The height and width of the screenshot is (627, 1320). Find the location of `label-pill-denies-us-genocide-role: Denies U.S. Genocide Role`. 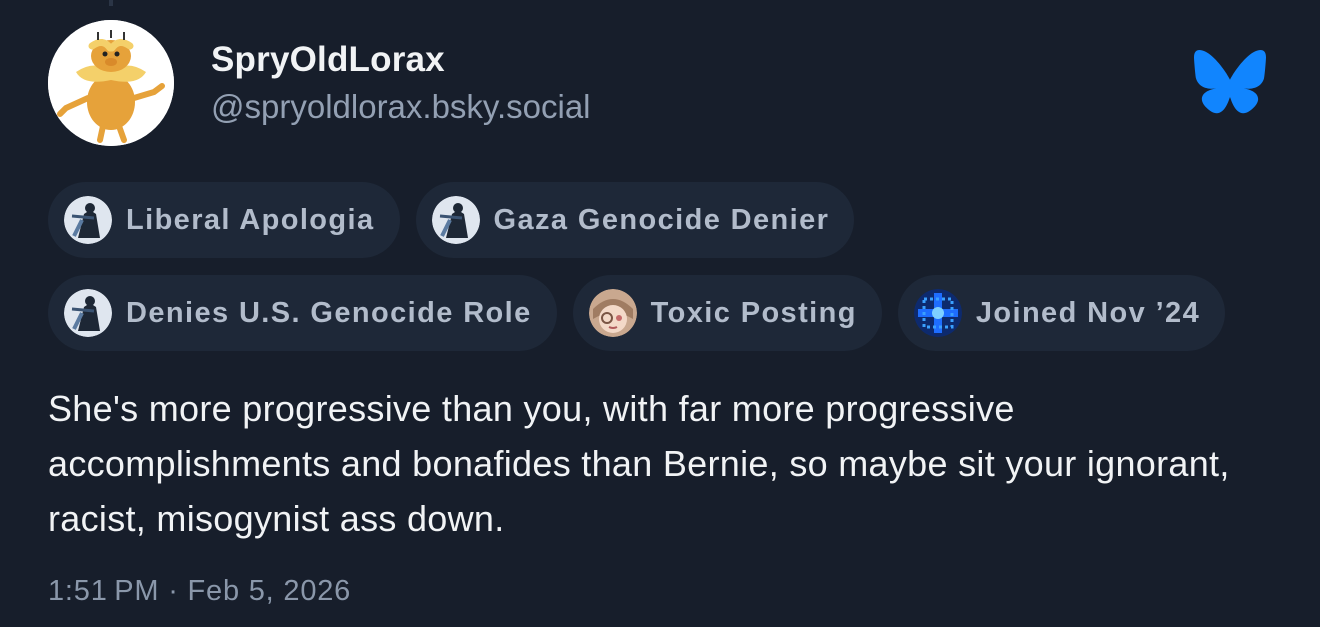

label-pill-denies-us-genocide-role: Denies U.S. Genocide Role is located at coordinates (302, 313).